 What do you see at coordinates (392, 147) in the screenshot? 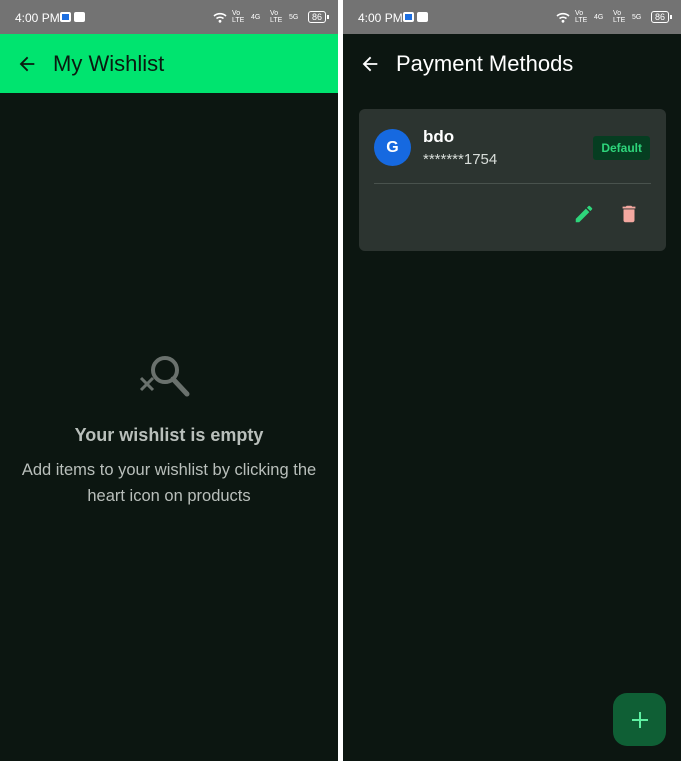
I see `avatar: G` at bounding box center [392, 147].